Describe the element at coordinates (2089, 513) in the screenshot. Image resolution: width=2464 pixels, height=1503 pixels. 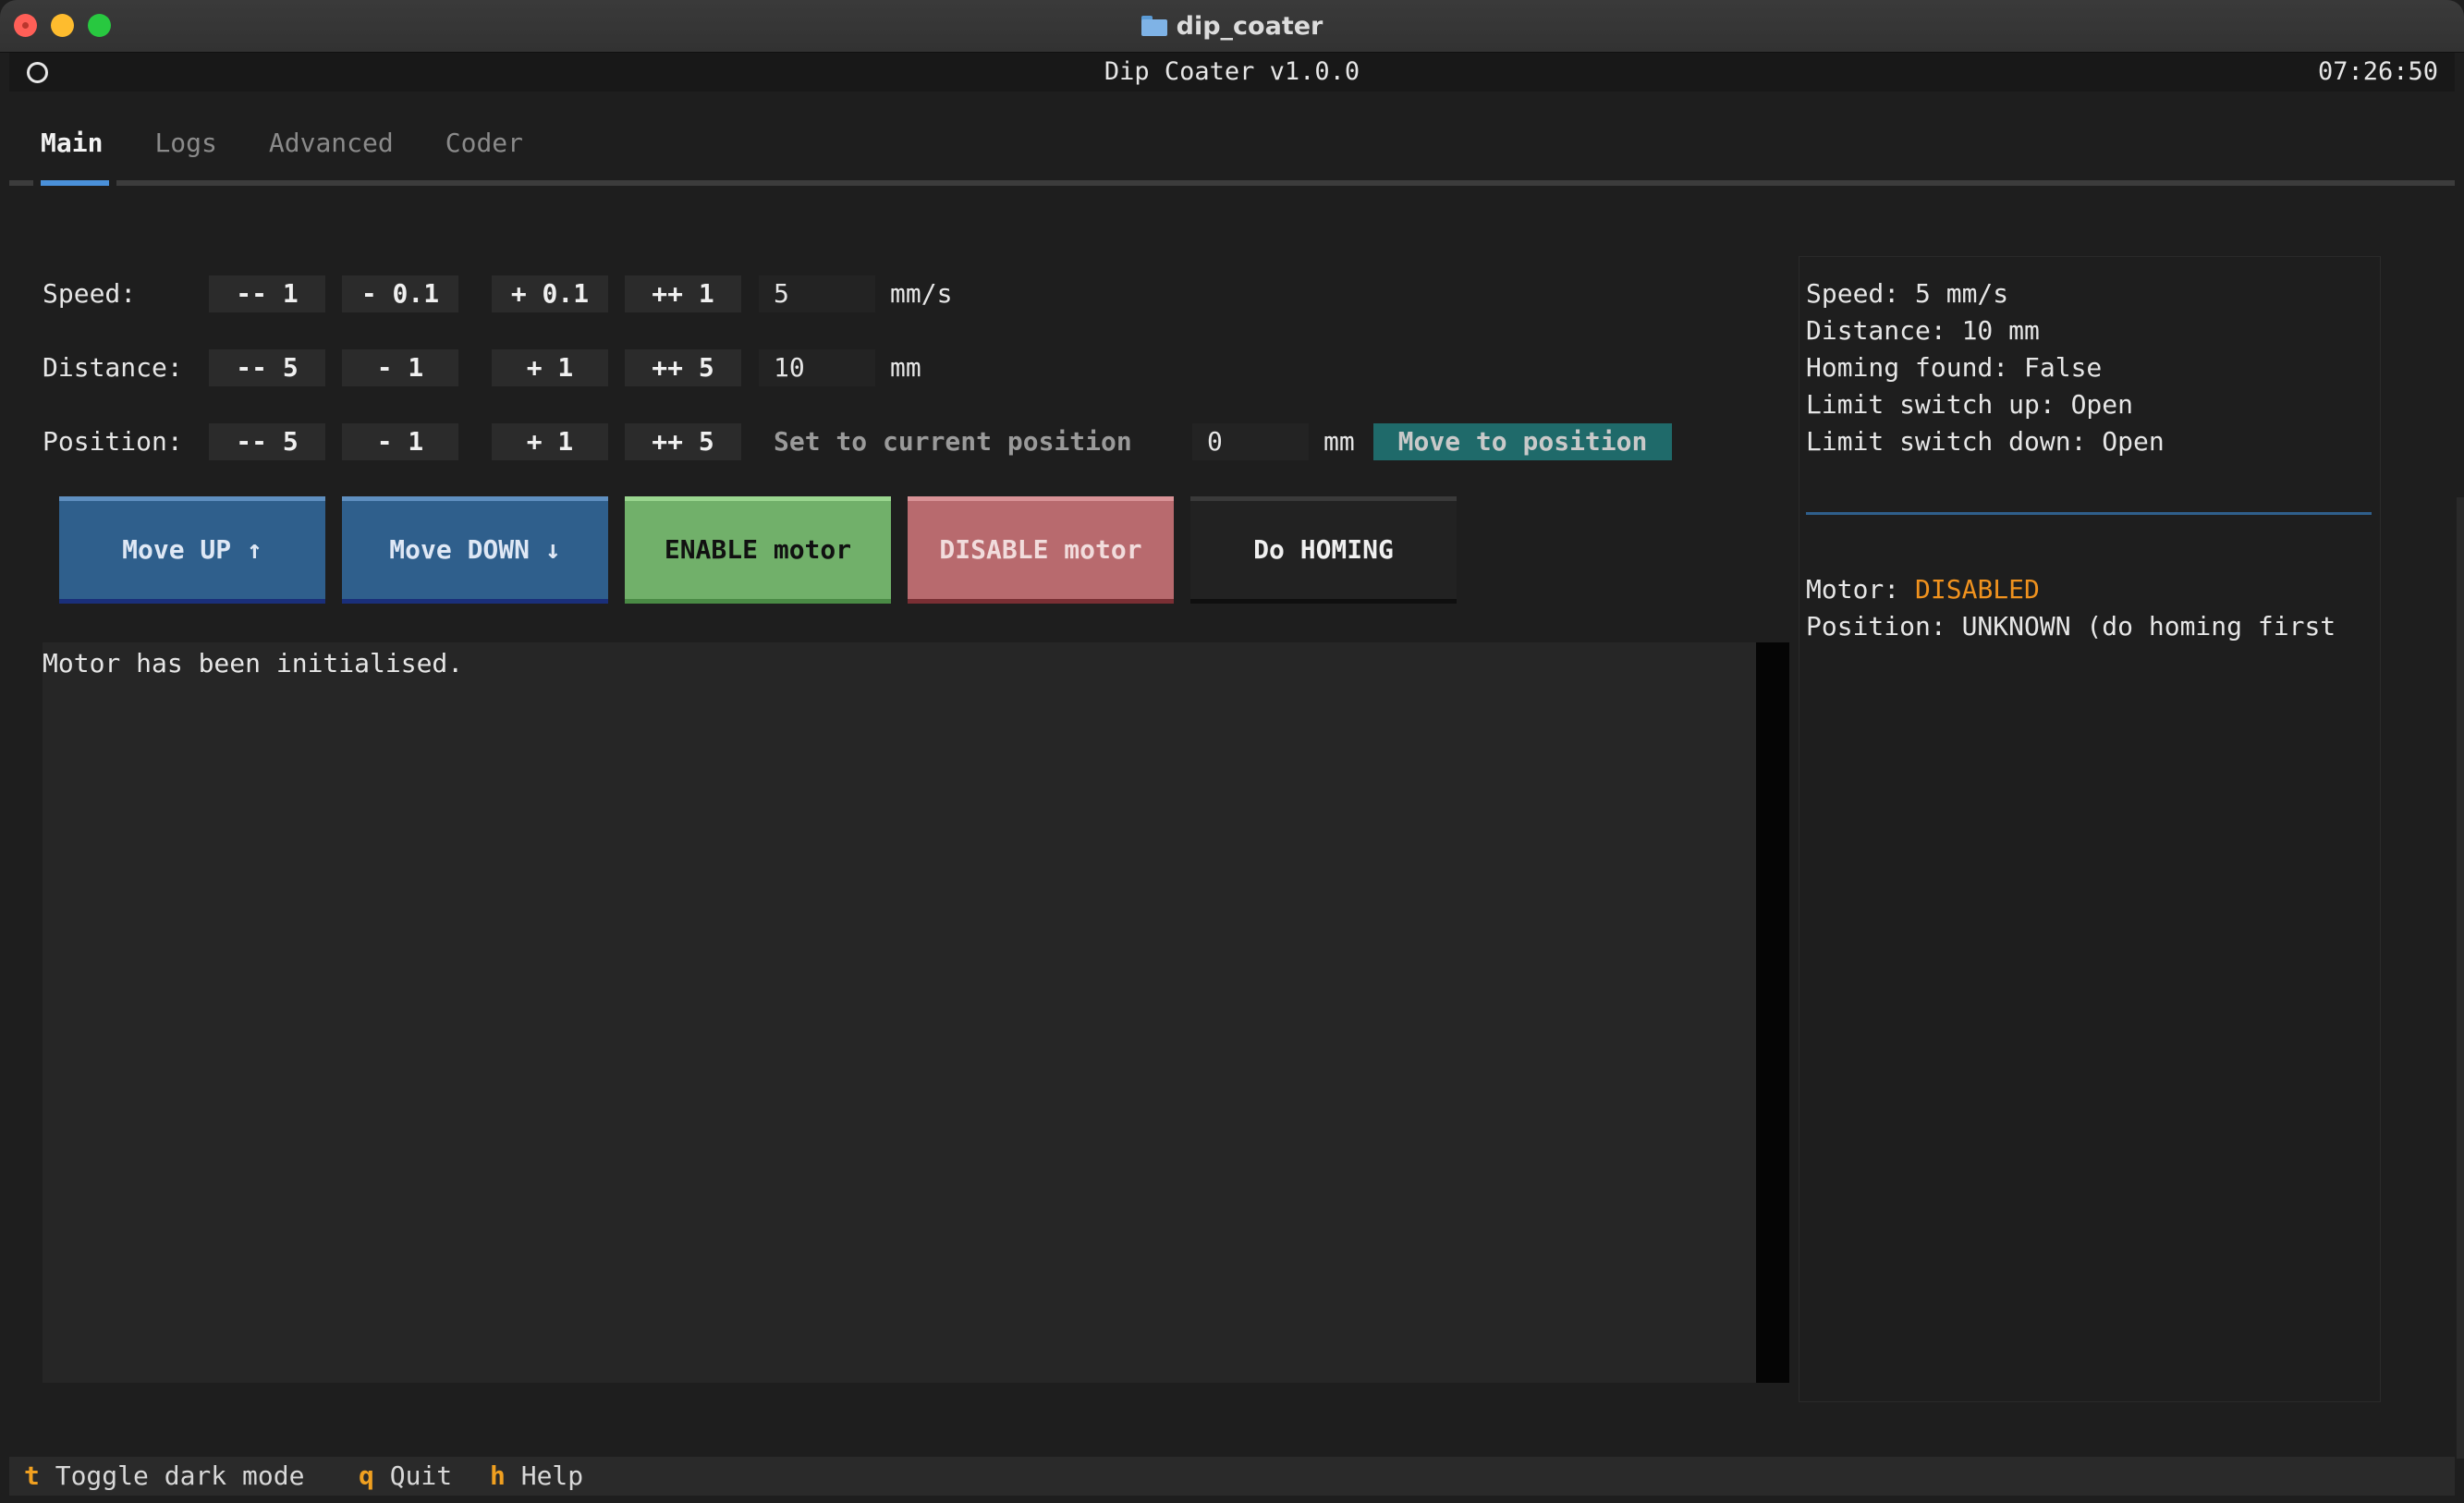
I see `status-divider` at that location.